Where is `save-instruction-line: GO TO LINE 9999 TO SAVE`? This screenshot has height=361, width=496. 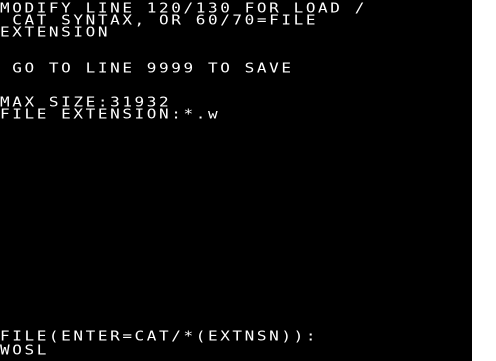
save-instruction-line: GO TO LINE 9999 TO SAVE is located at coordinates (147, 68).